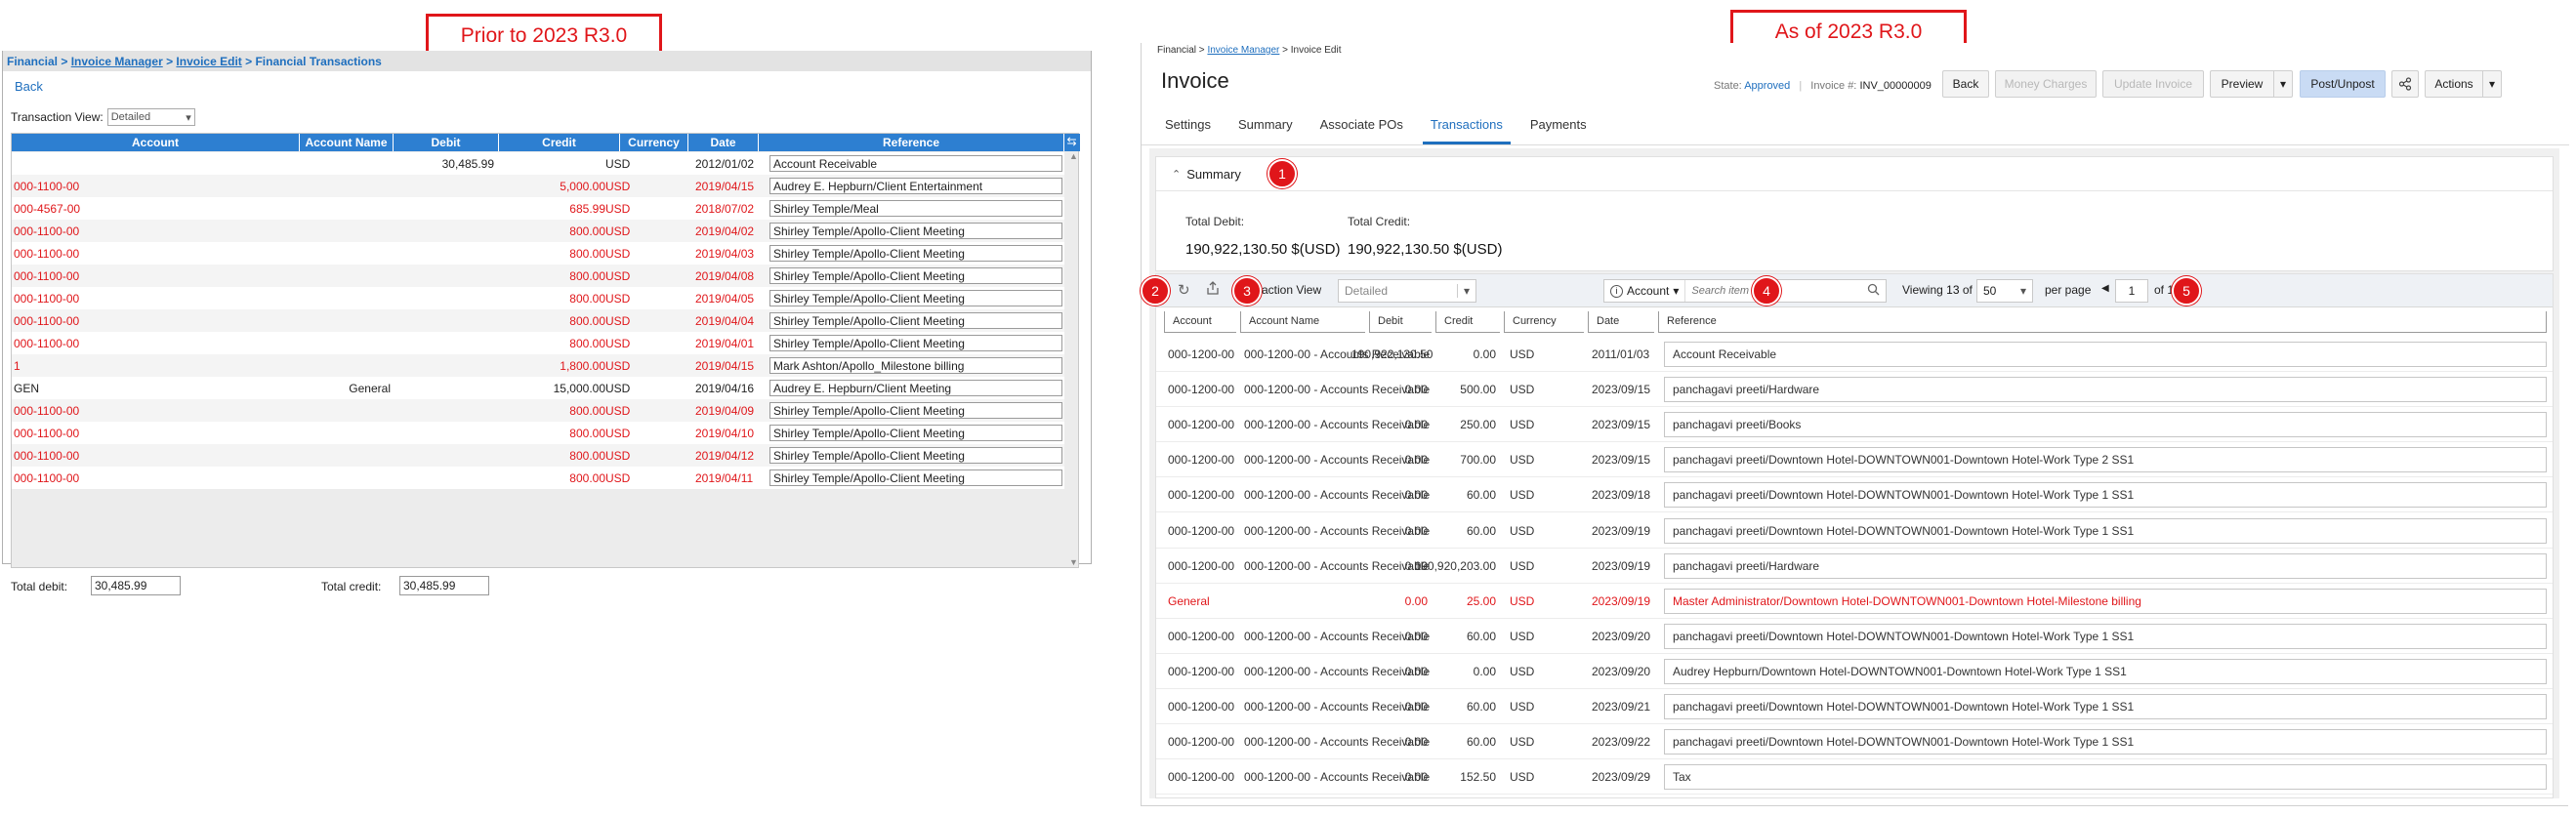 This screenshot has height=816, width=2576. I want to click on tab-summary: Summary, so click(1266, 126).